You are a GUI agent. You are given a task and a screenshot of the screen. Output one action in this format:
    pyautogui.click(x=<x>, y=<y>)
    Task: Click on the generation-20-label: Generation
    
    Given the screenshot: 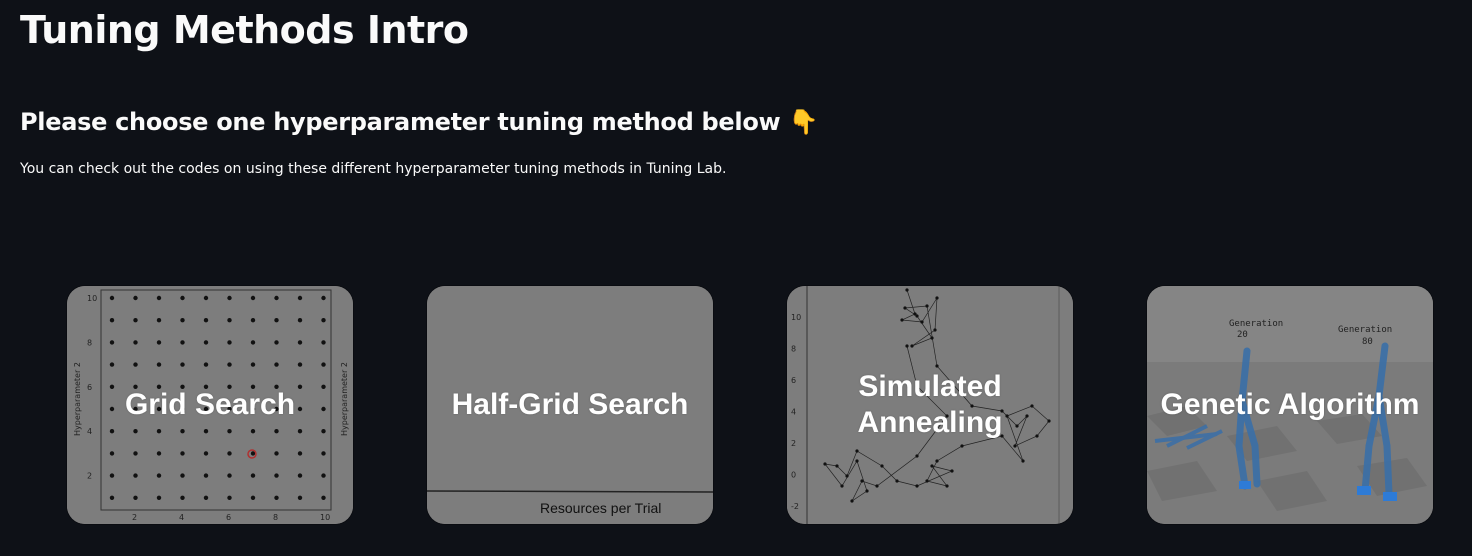 What is the action you would take?
    pyautogui.click(x=1256, y=324)
    